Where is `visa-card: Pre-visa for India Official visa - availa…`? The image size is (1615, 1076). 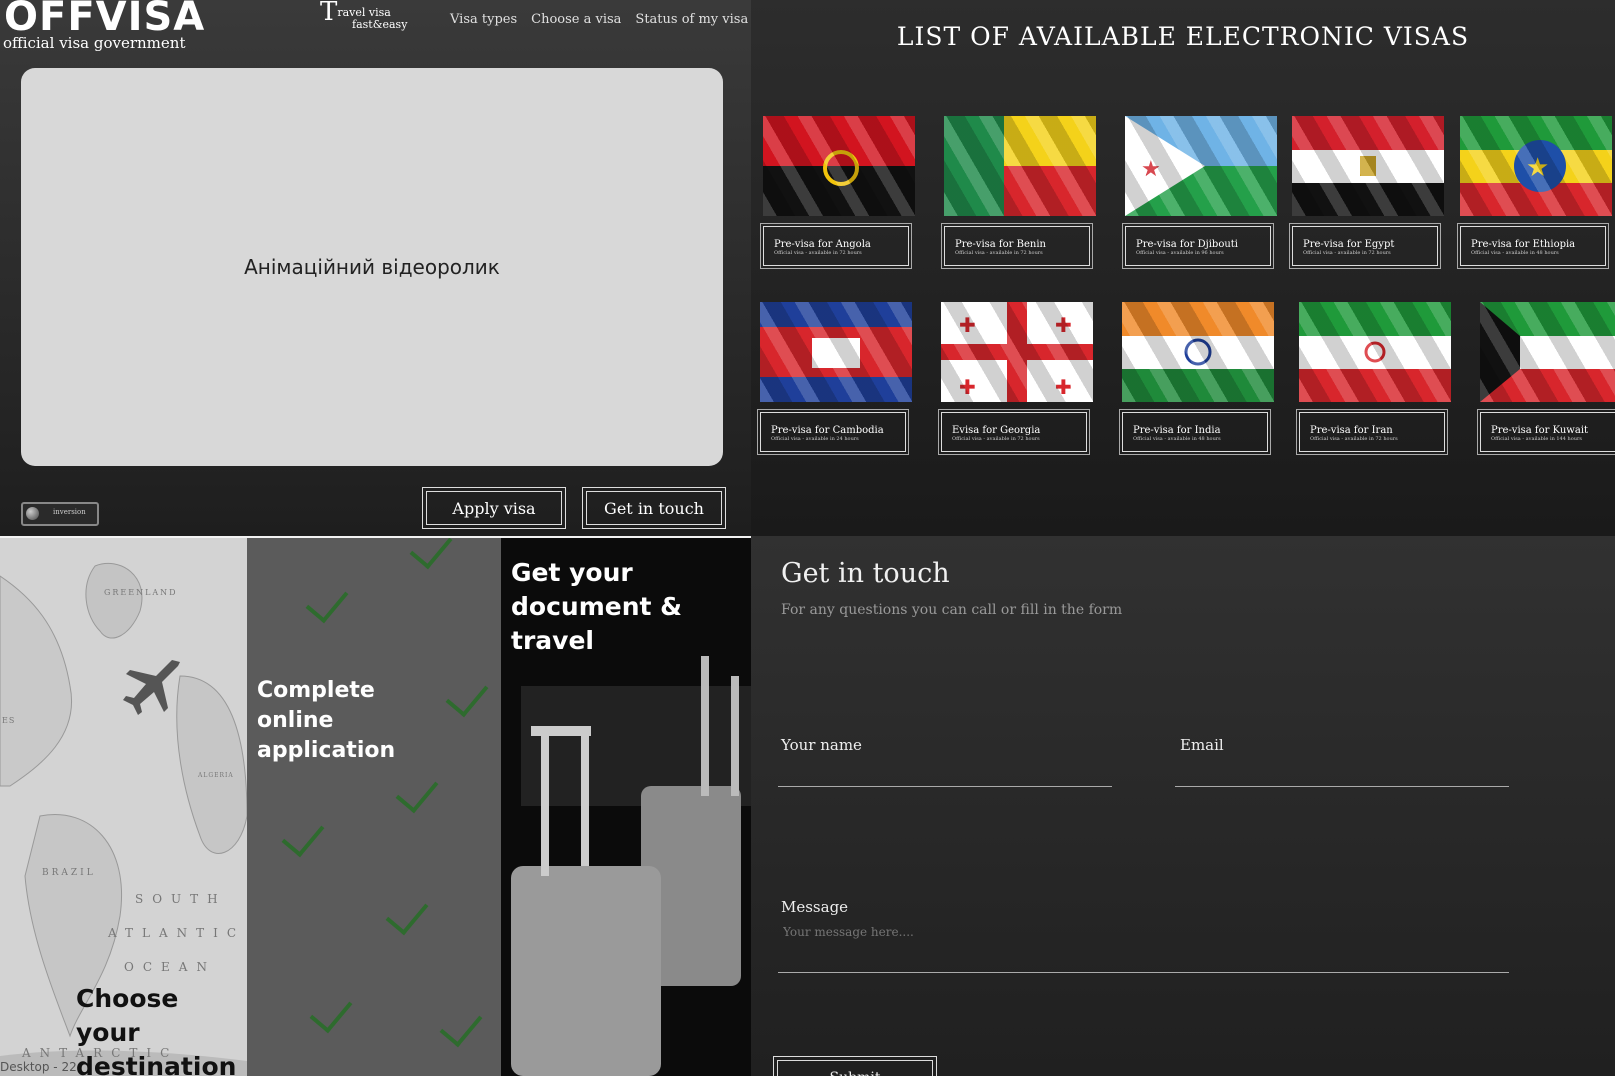
visa-card: Pre-visa for India Official visa - availa… is located at coordinates (1196, 378).